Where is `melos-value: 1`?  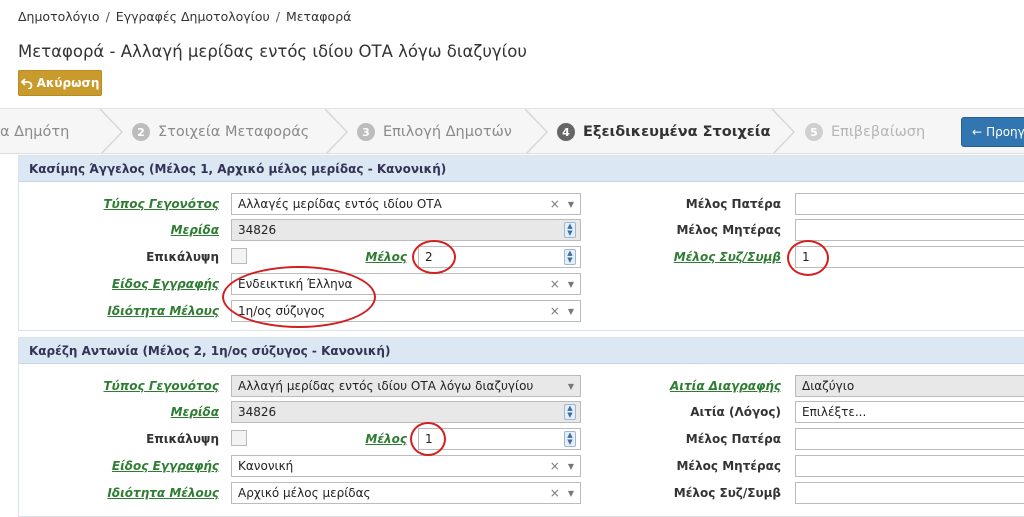 melos-value: 1 is located at coordinates (429, 439).